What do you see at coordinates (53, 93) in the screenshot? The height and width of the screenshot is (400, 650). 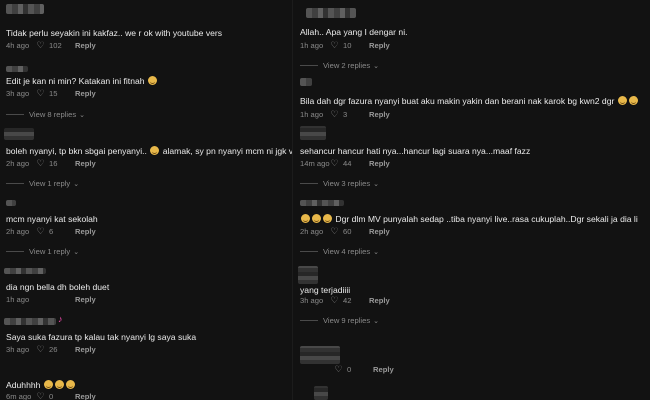 I see `like-count: 15` at bounding box center [53, 93].